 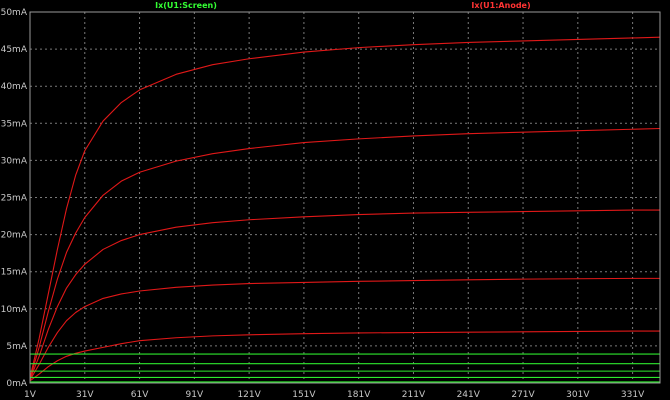 I want to click on x-tick-label: 181V, so click(x=359, y=395).